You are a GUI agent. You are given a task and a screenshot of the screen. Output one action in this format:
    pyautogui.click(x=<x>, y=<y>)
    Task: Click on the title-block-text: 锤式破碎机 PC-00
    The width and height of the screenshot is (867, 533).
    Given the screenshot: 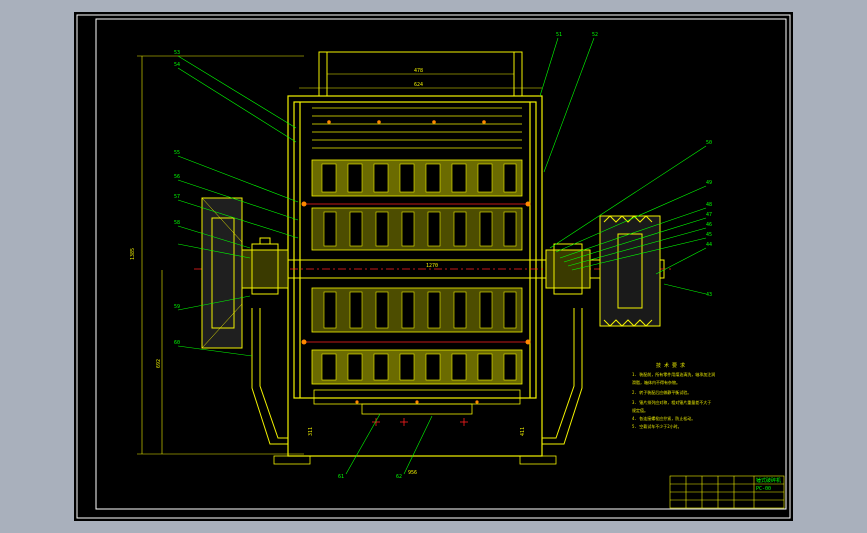 What is the action you would take?
    pyautogui.click(x=768, y=484)
    